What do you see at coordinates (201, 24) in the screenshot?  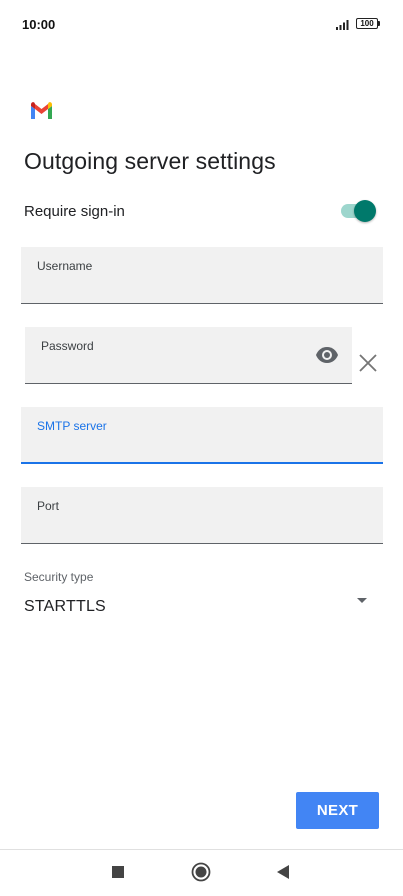 I see `status-bar: 10:00 100` at bounding box center [201, 24].